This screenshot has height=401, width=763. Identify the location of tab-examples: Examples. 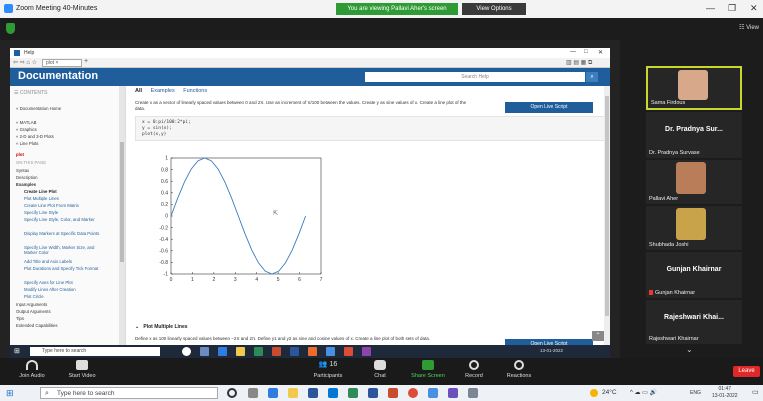
(163, 91).